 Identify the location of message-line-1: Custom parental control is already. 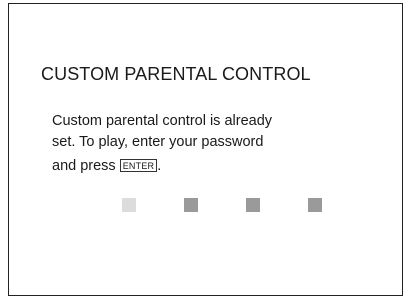
(162, 121).